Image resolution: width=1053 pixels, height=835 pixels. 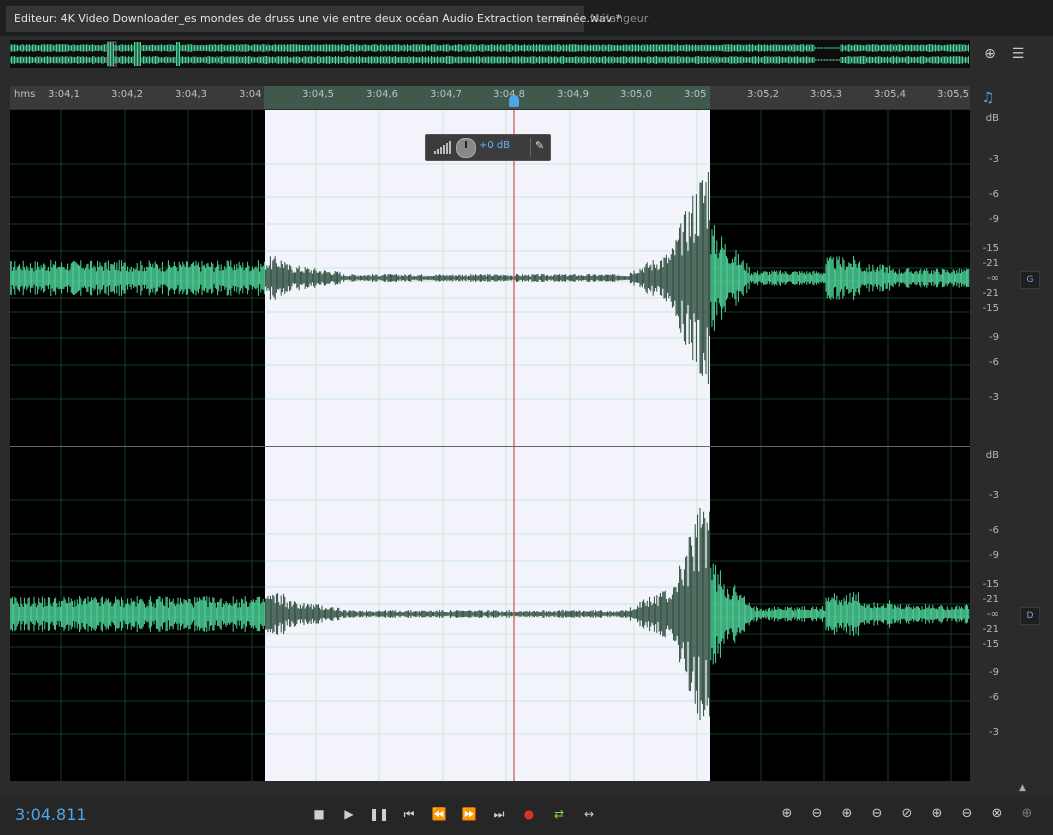 I want to click on pause-button: ❚❚, so click(x=379, y=814).